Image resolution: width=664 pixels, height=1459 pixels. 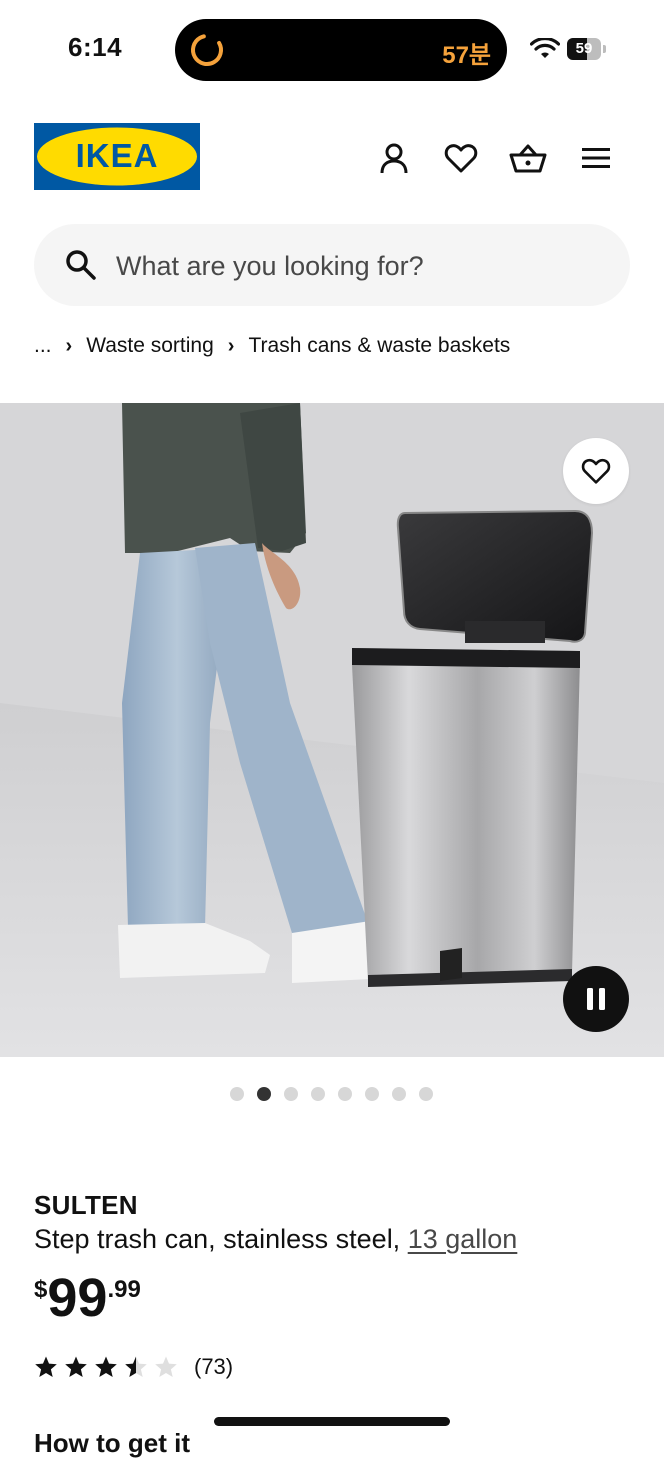 I want to click on status-time: 6:14, so click(x=95, y=47).